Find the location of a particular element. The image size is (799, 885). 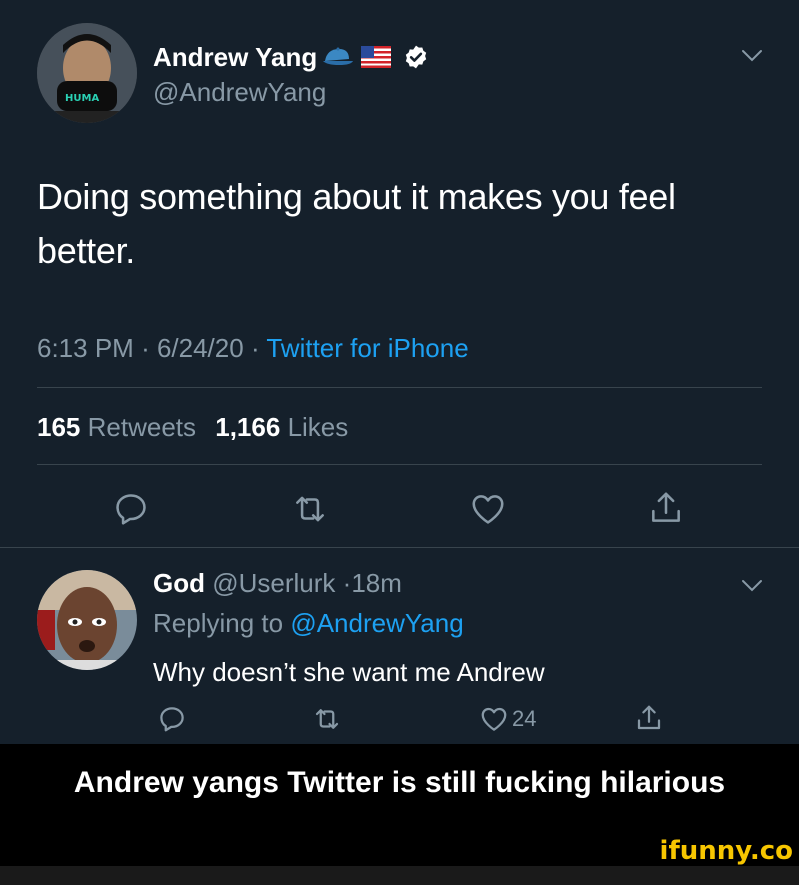

tweet-text-line-2: better. is located at coordinates (86, 250).